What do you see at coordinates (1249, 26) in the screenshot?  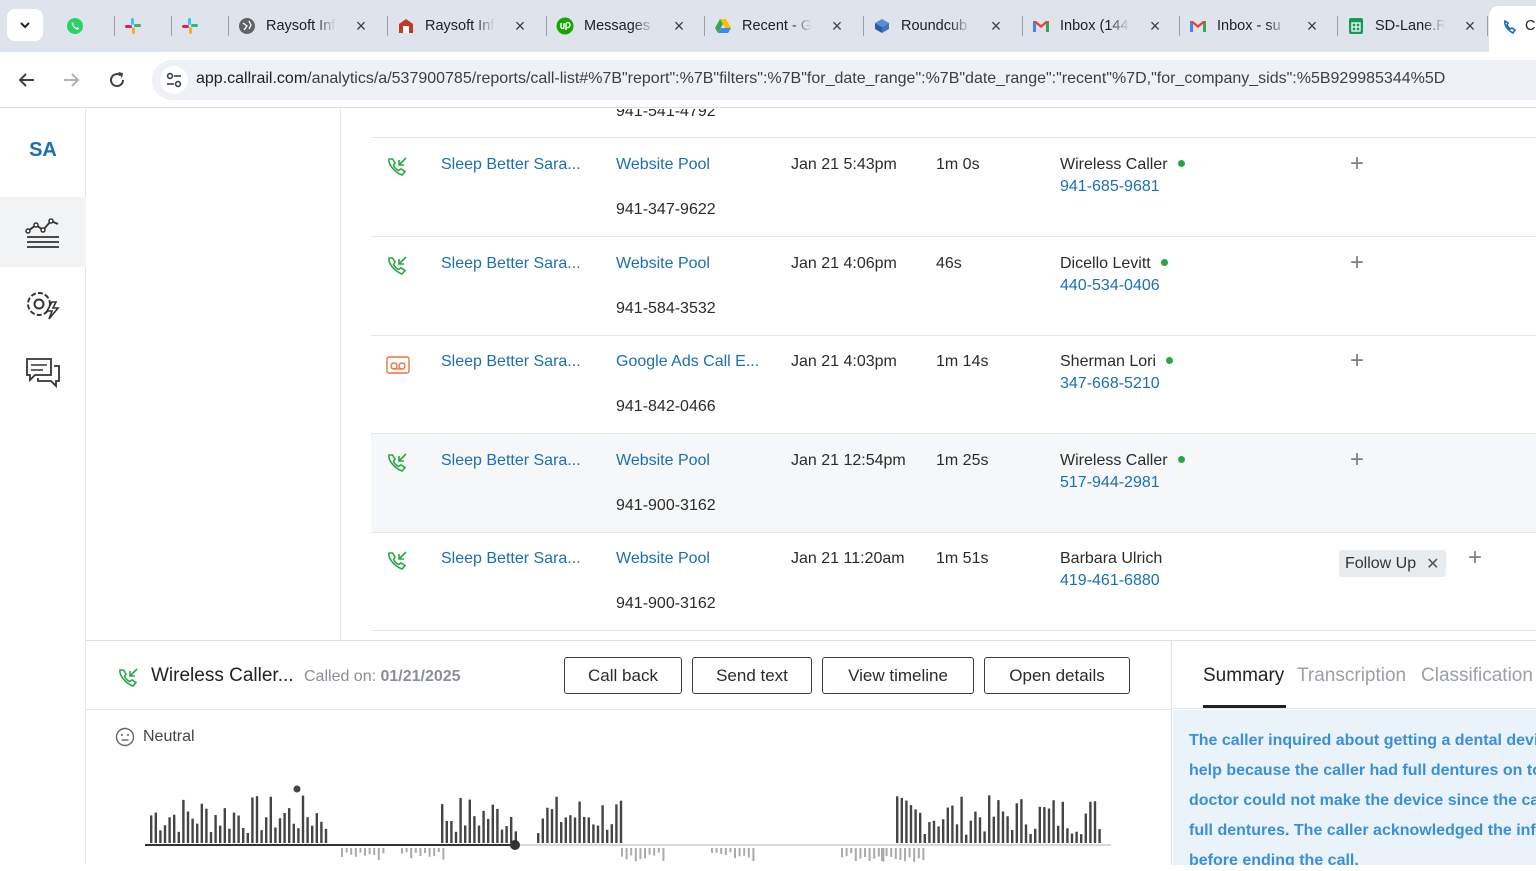 I see `tab-label: Inbox - su` at bounding box center [1249, 26].